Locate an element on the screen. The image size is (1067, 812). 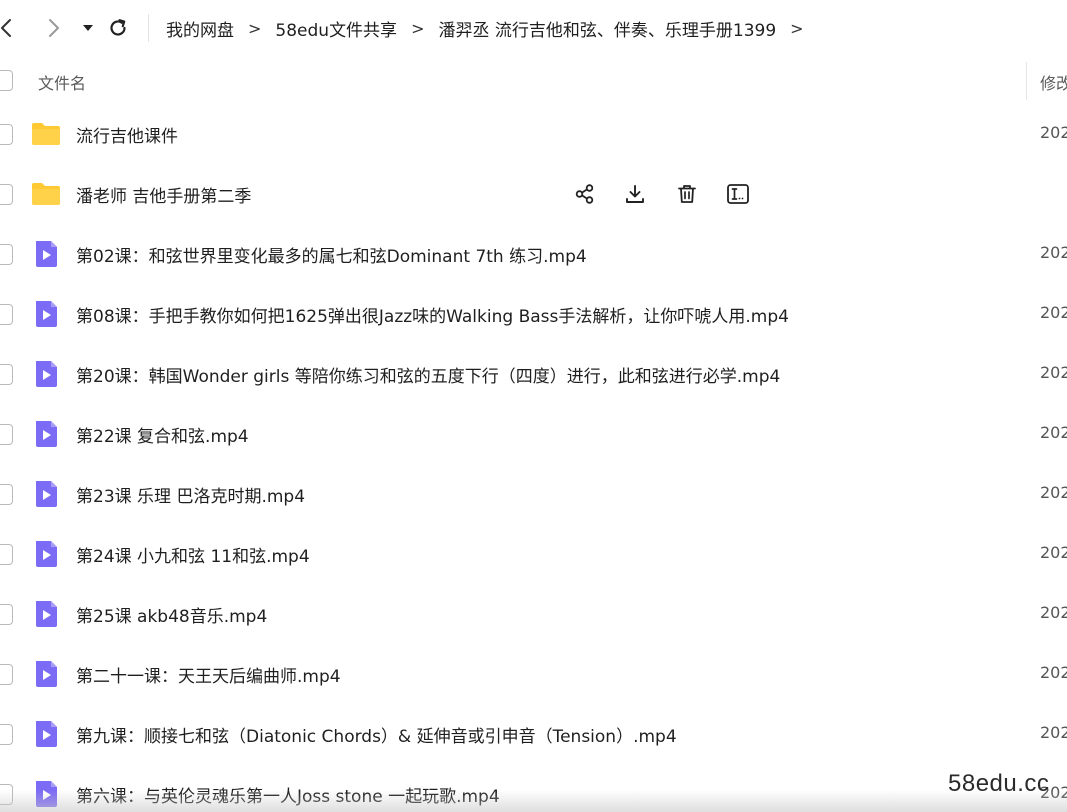
watermark-text: 58edu.cc is located at coordinates (999, 783).